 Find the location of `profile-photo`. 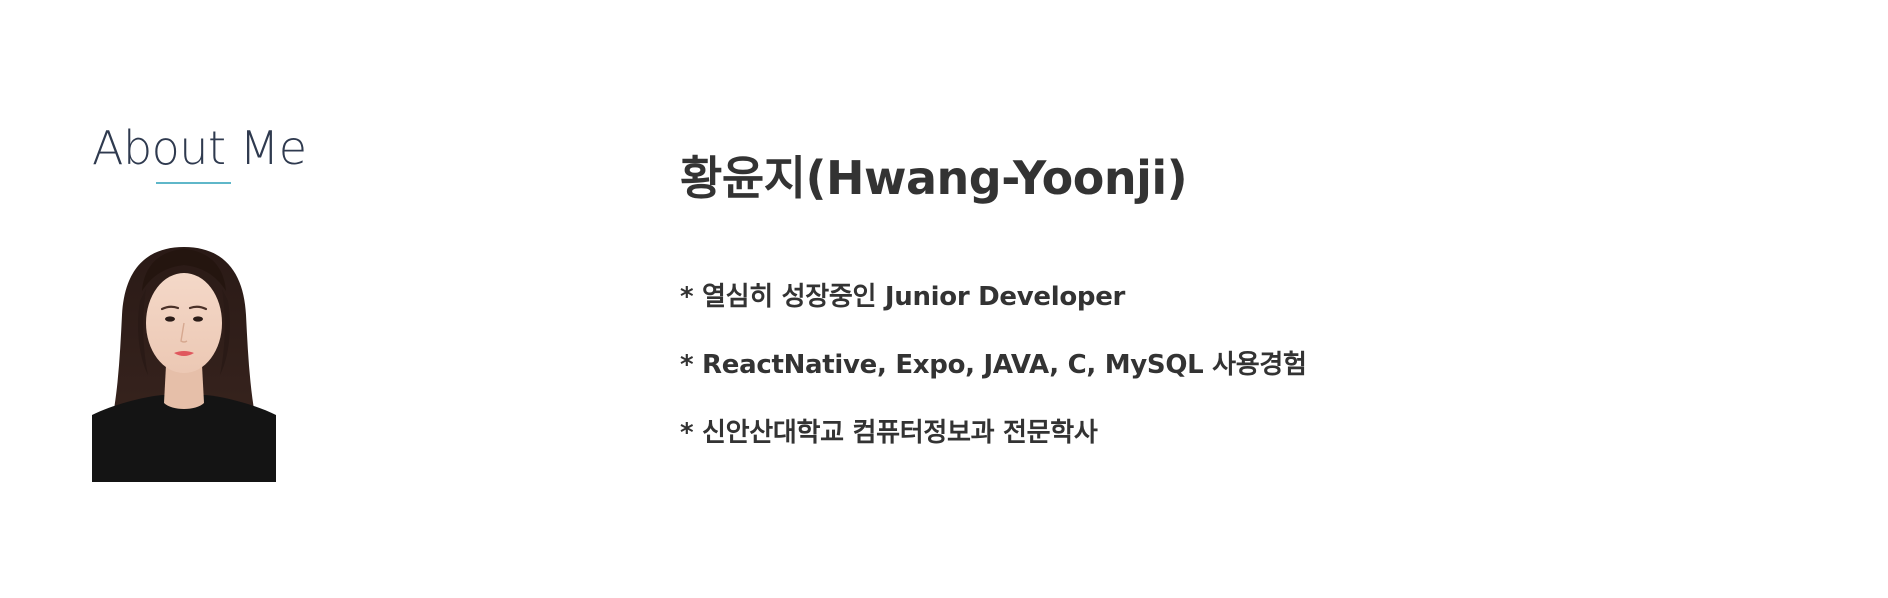

profile-photo is located at coordinates (184, 363).